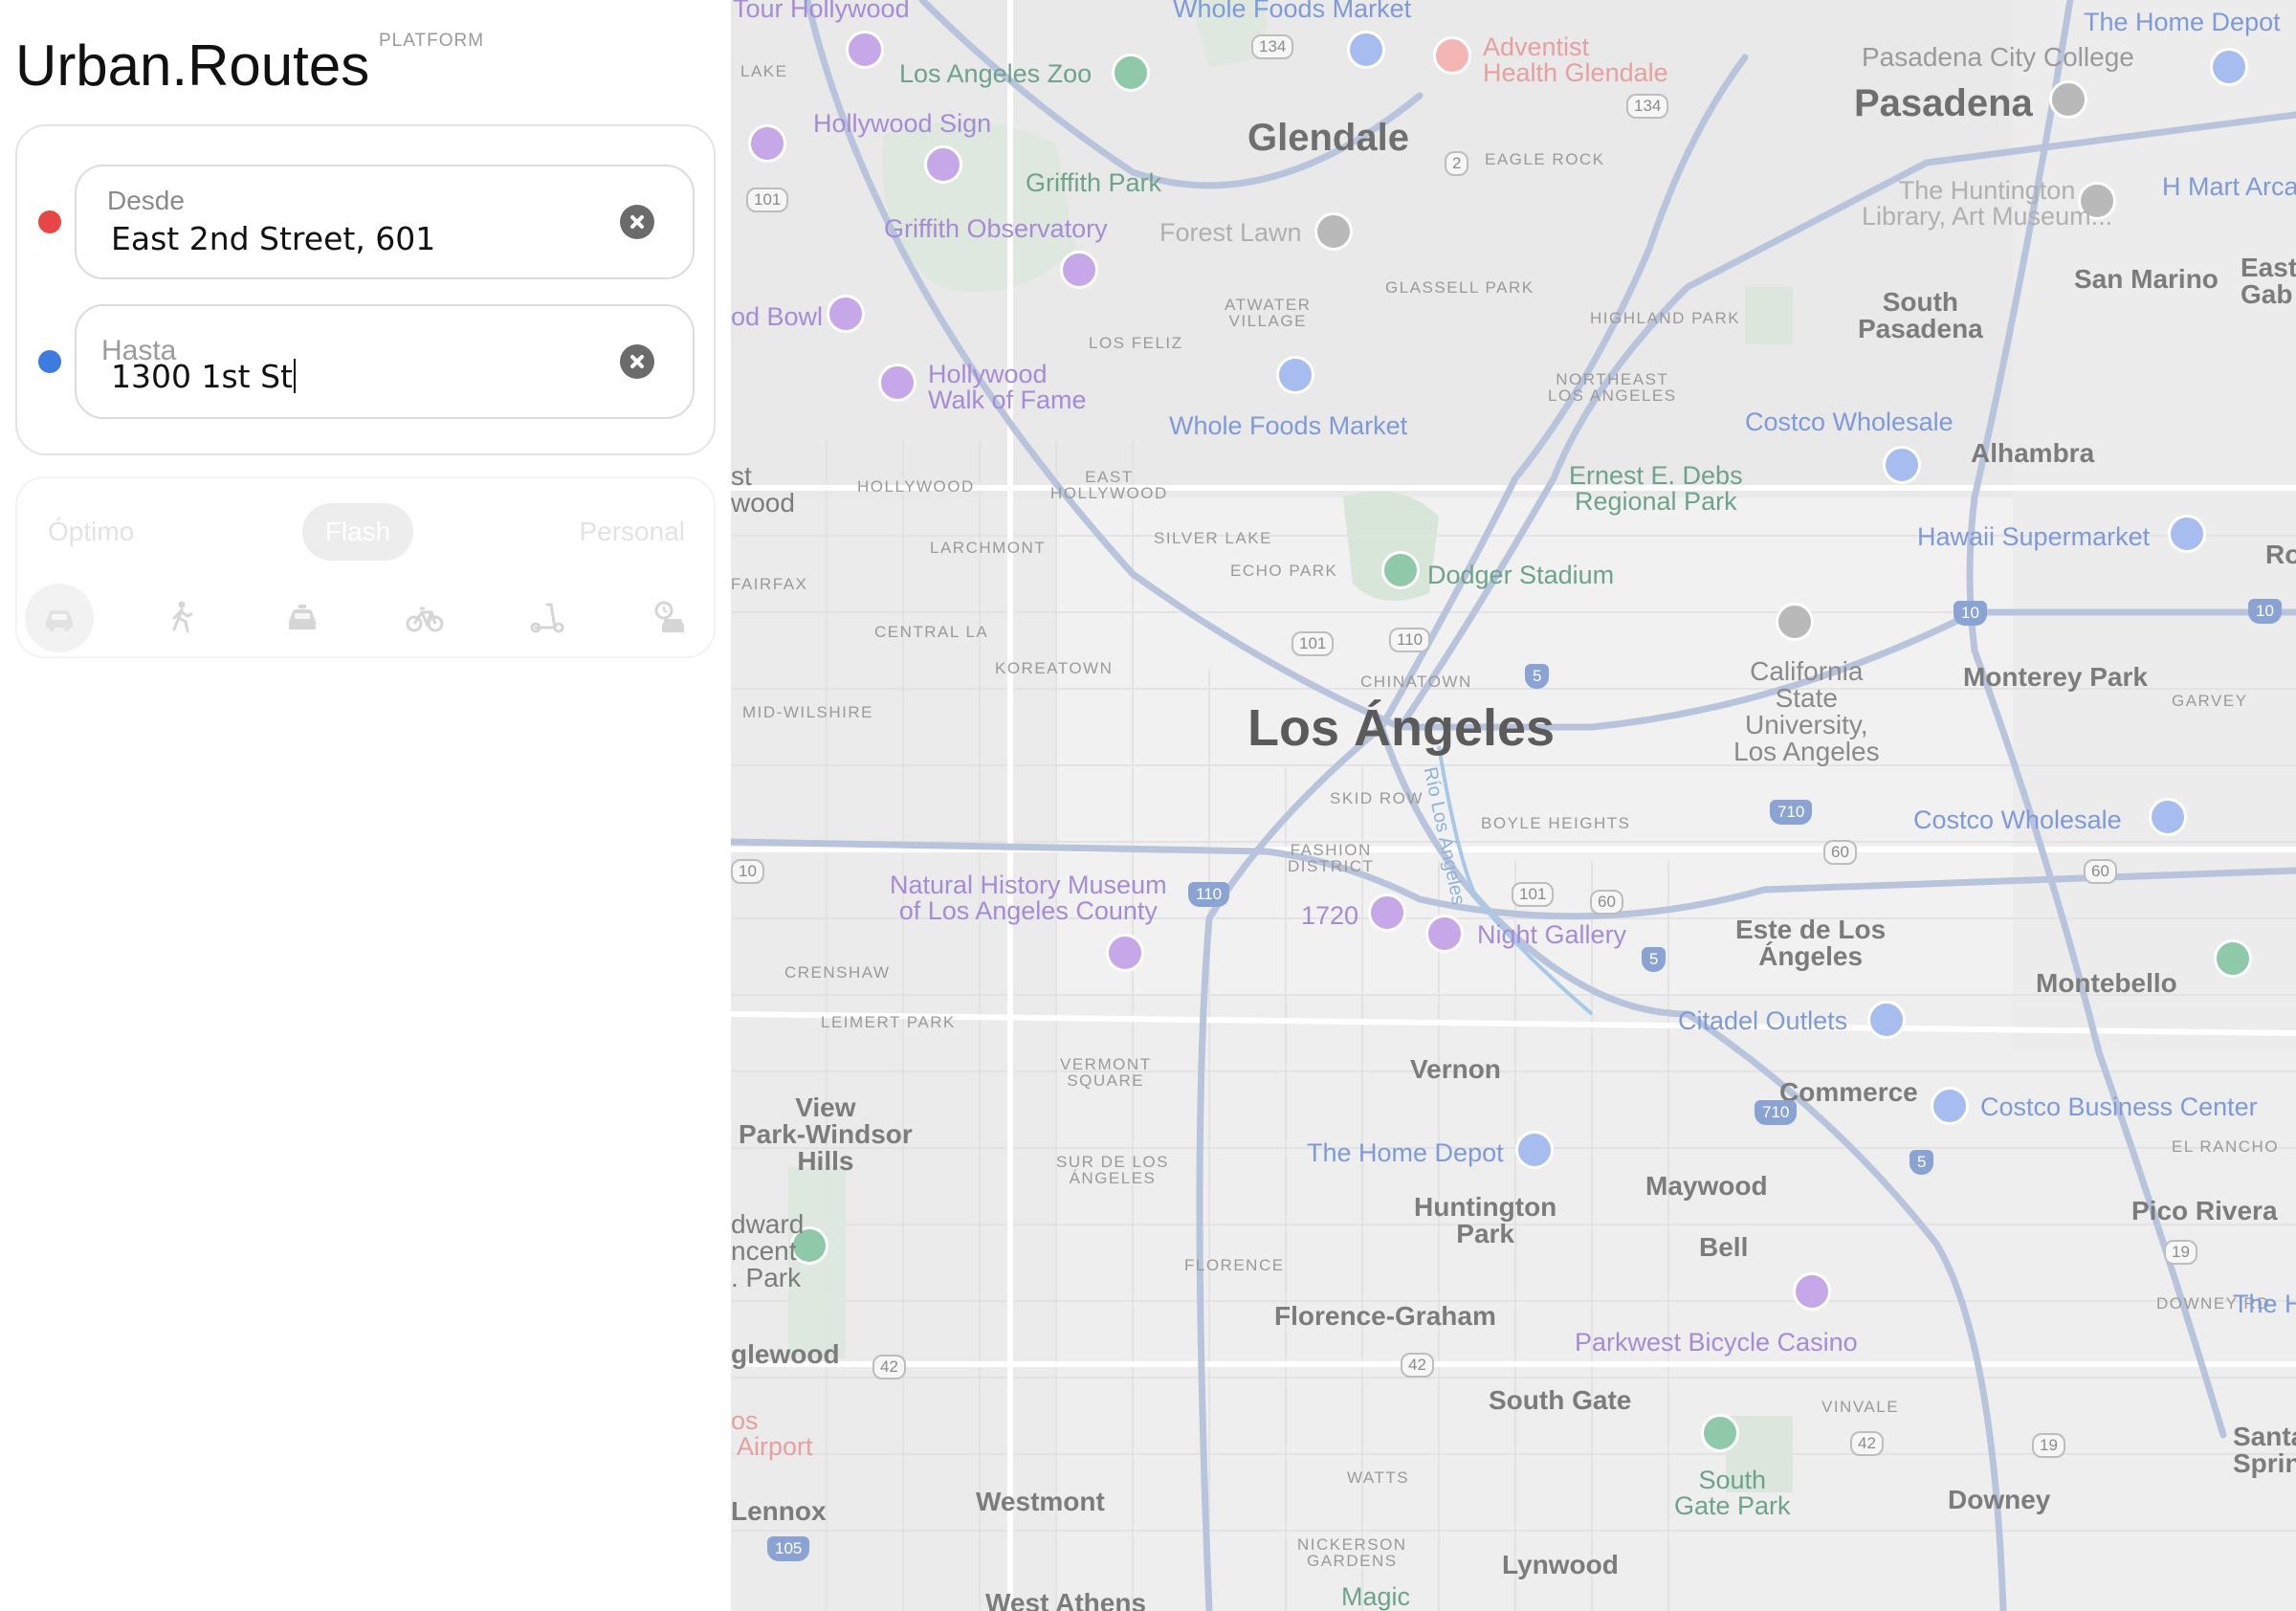  I want to click on map-label-huntington-park: Huntington Park, so click(1485, 1220).